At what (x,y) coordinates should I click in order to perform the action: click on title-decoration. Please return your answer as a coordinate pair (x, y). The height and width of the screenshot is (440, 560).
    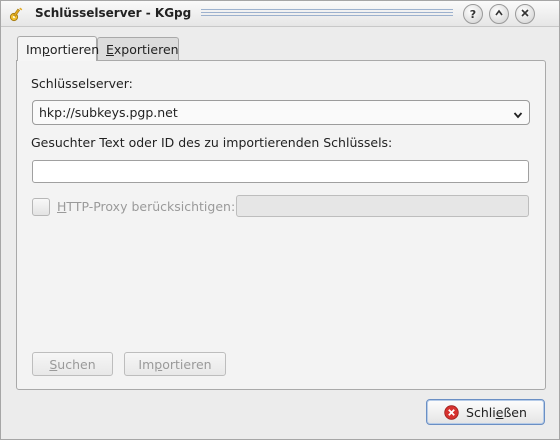
    Looking at the image, I should click on (327, 13).